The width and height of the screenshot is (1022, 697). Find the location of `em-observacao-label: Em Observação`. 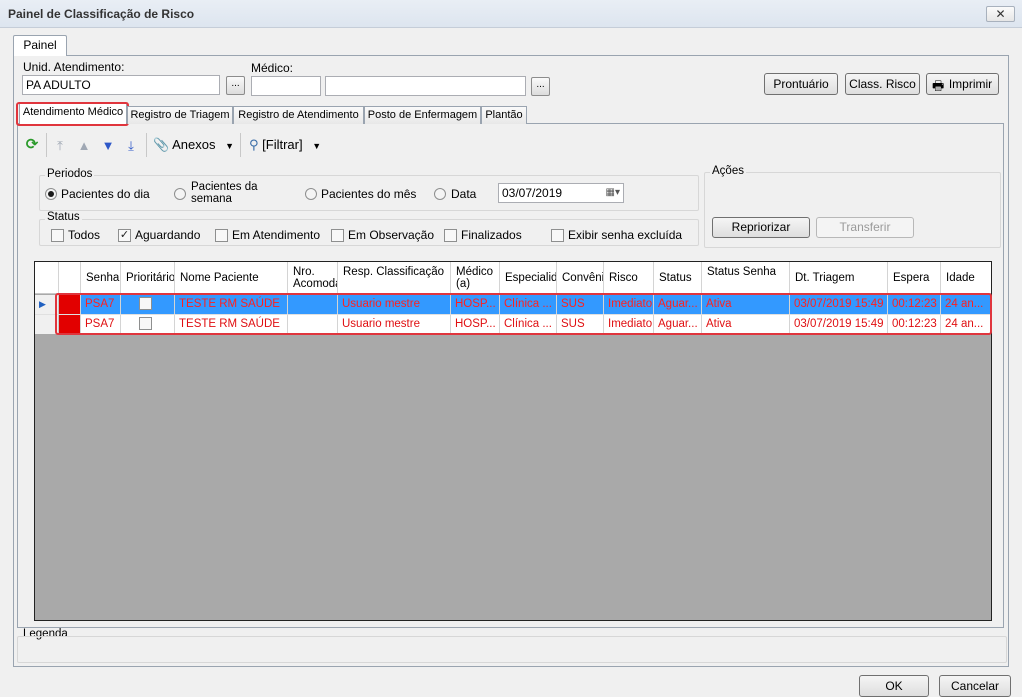

em-observacao-label: Em Observação is located at coordinates (391, 235).